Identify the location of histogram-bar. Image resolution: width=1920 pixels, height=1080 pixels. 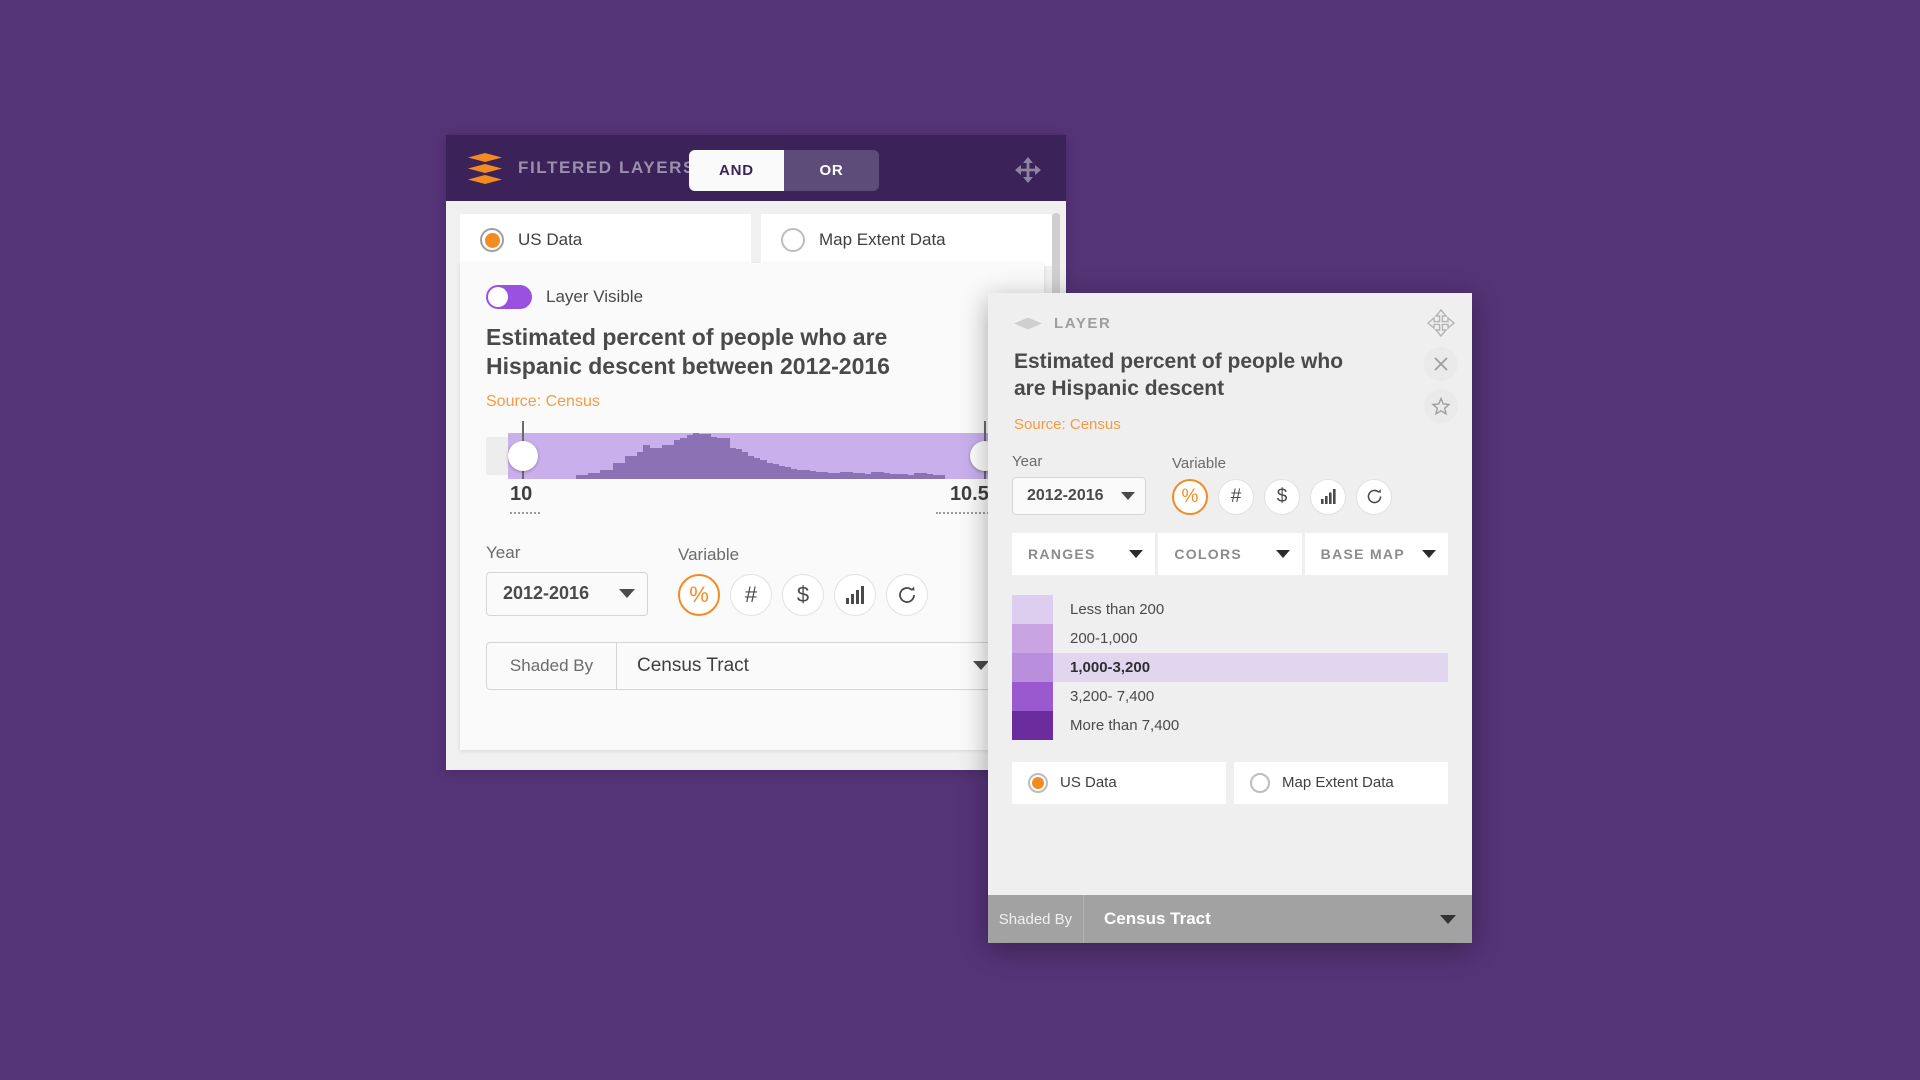
(942, 476).